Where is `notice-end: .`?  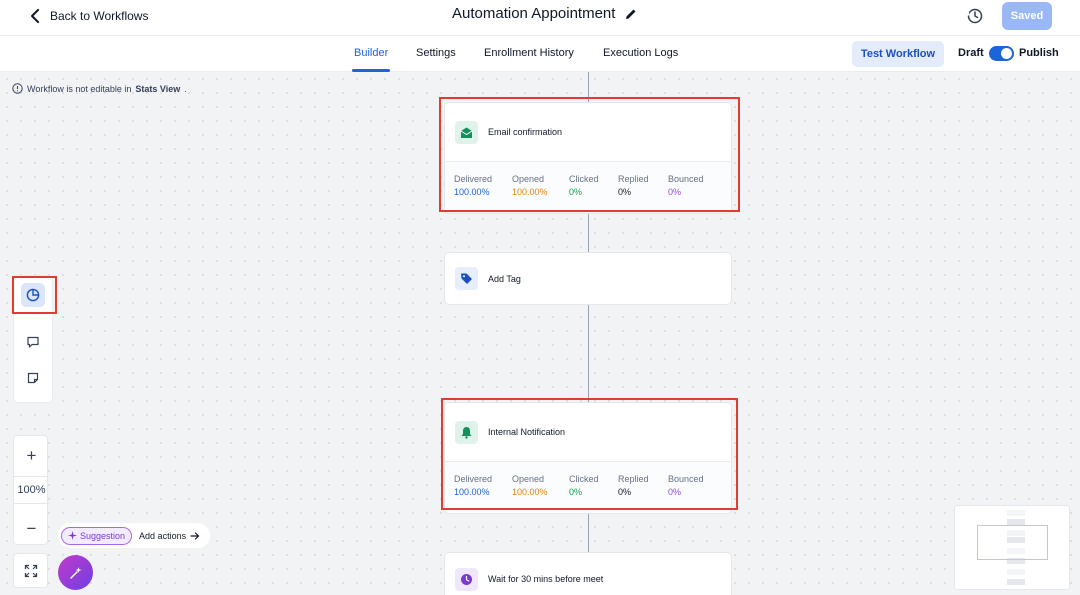 notice-end: . is located at coordinates (185, 88).